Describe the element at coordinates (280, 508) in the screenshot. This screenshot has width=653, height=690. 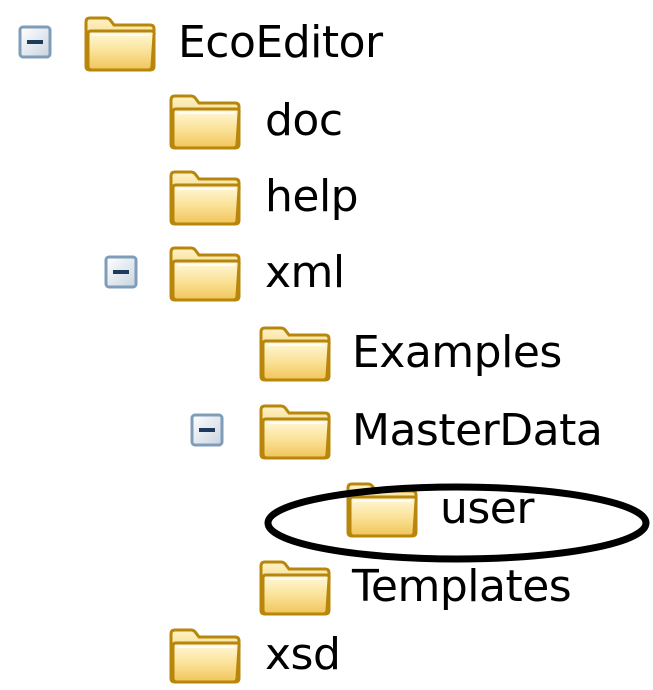
I see `tree-node-user: user` at that location.